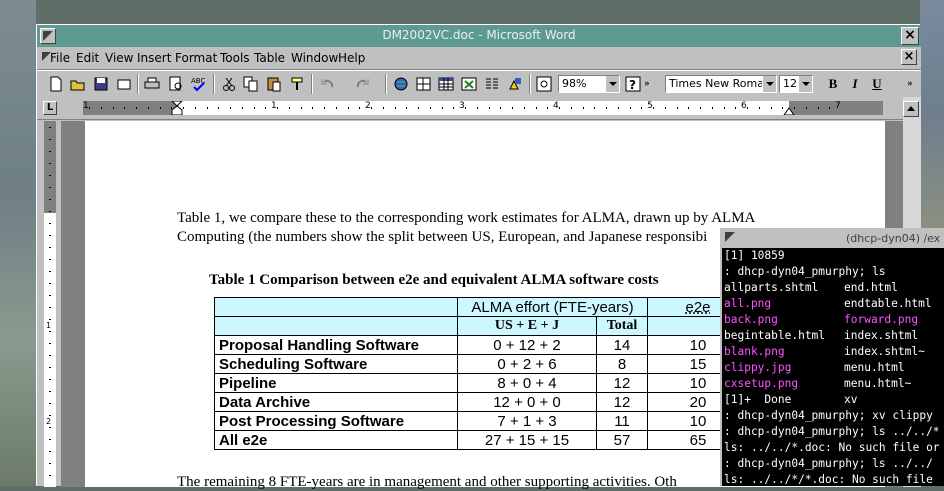 Image resolution: width=944 pixels, height=491 pixels. What do you see at coordinates (833, 84) in the screenshot?
I see `bold-button: B` at bounding box center [833, 84].